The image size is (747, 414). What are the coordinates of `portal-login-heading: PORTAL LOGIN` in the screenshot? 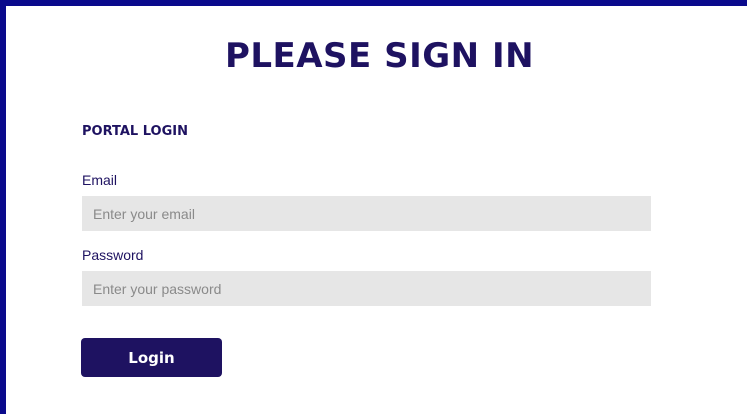 It's located at (135, 131).